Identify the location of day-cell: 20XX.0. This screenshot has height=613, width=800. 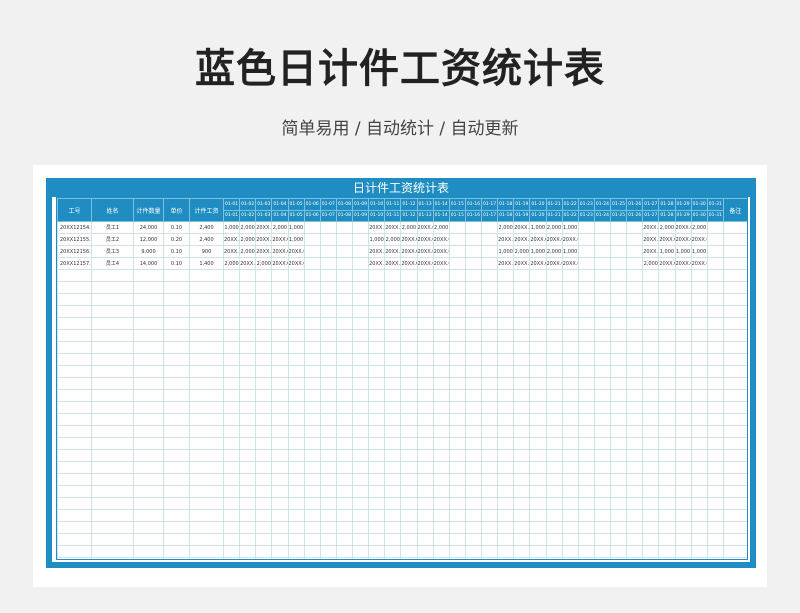
(699, 263).